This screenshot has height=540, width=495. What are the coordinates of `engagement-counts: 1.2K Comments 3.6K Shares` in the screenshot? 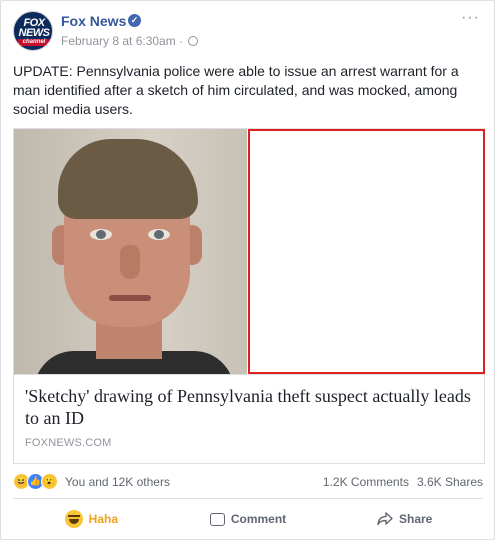 It's located at (399, 482).